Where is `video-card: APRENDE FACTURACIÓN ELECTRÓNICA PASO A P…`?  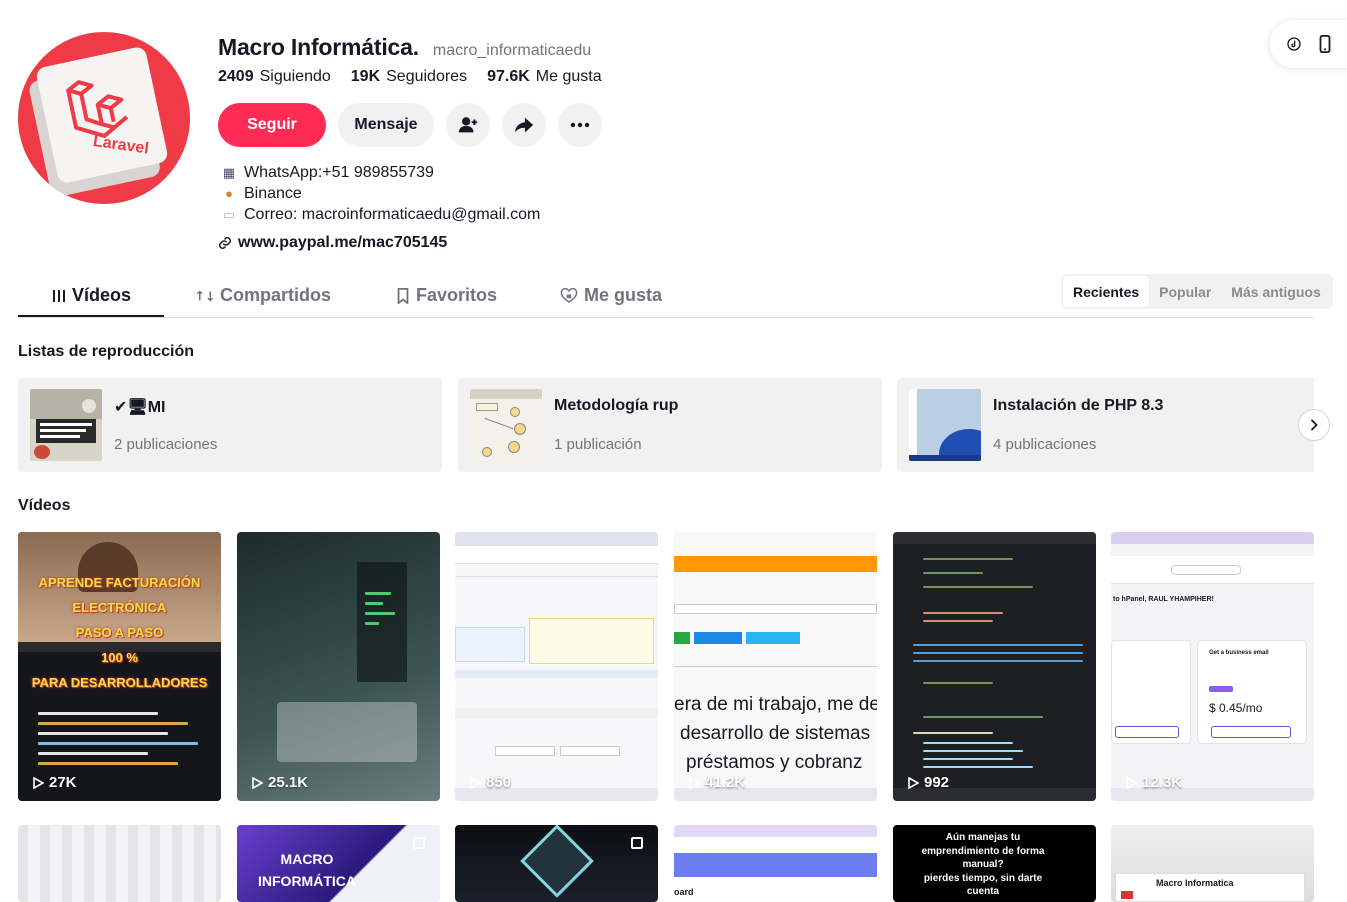 video-card: APRENDE FACTURACIÓN ELECTRÓNICA PASO A P… is located at coordinates (119, 666).